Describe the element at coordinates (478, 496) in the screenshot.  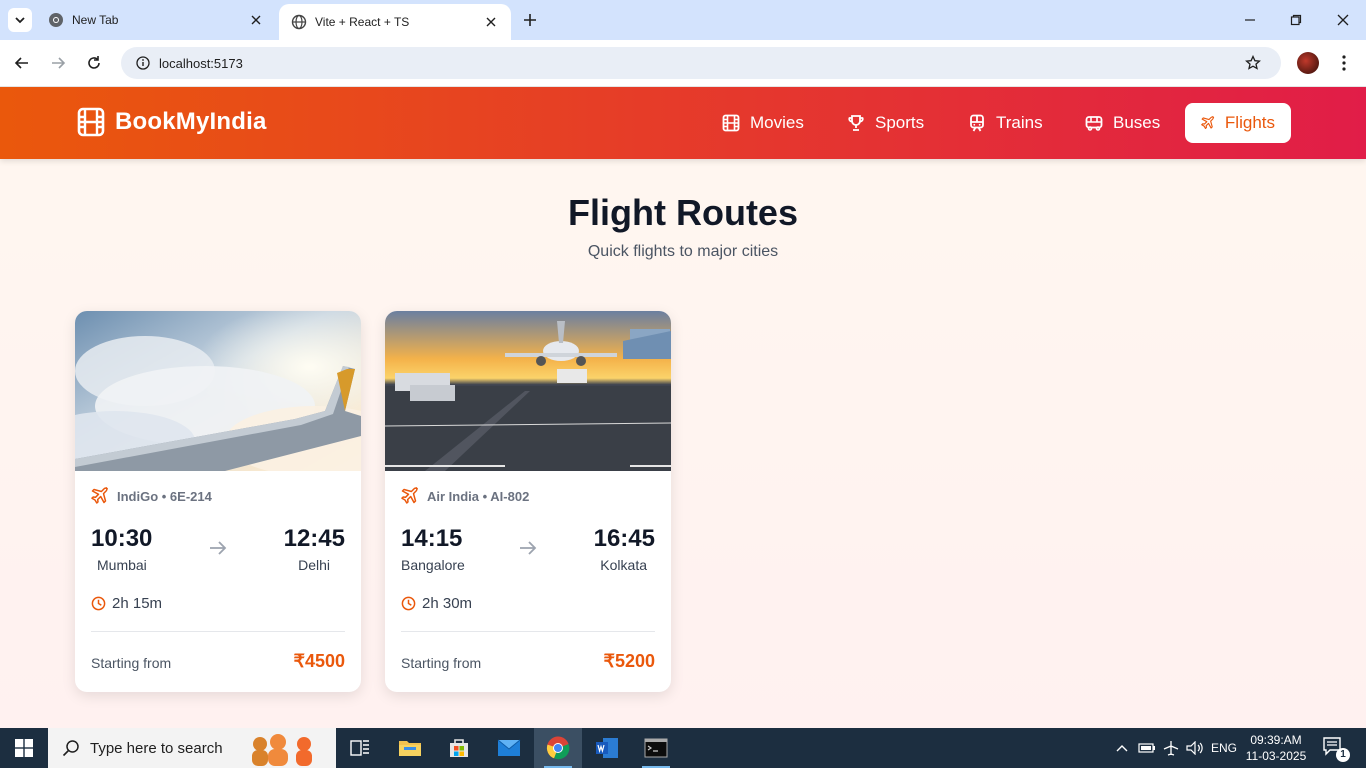
I see `airline-label: Air India • AI-802` at that location.